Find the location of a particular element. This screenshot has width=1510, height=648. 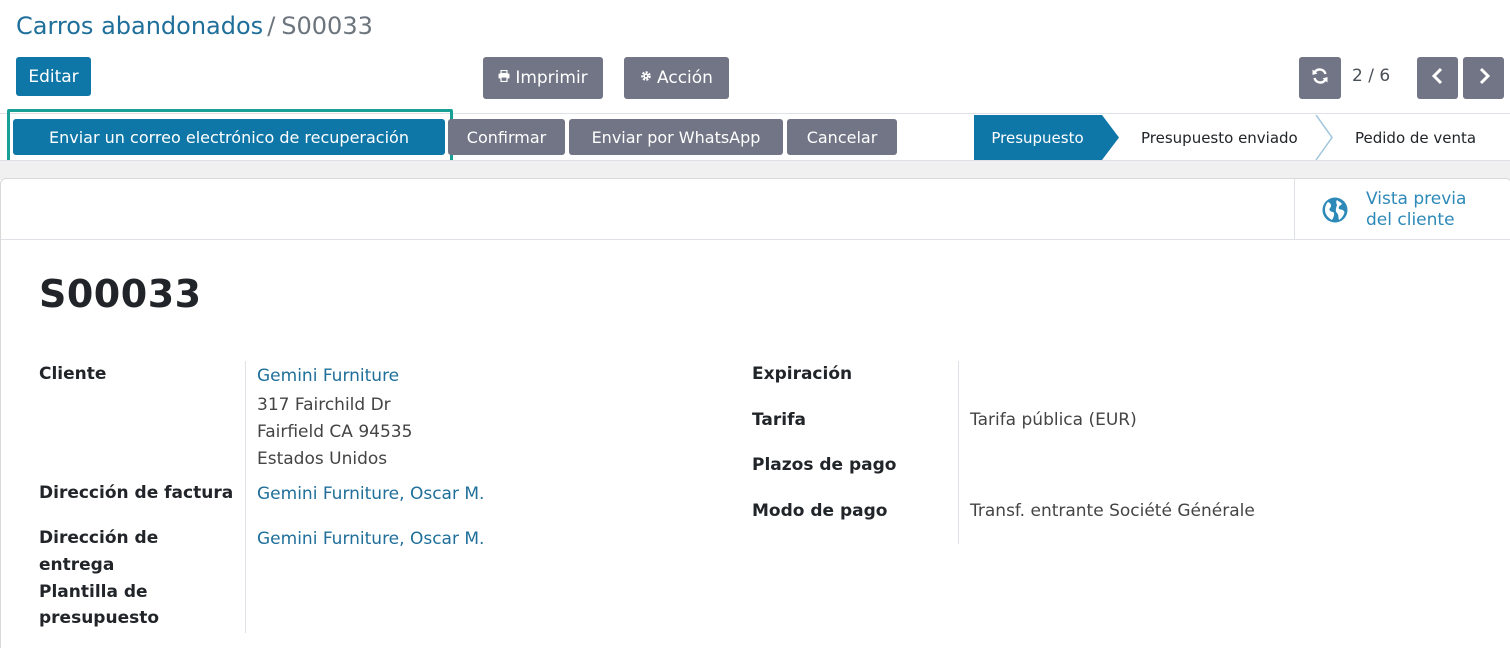

print-button: Imprimir is located at coordinates (543, 78).